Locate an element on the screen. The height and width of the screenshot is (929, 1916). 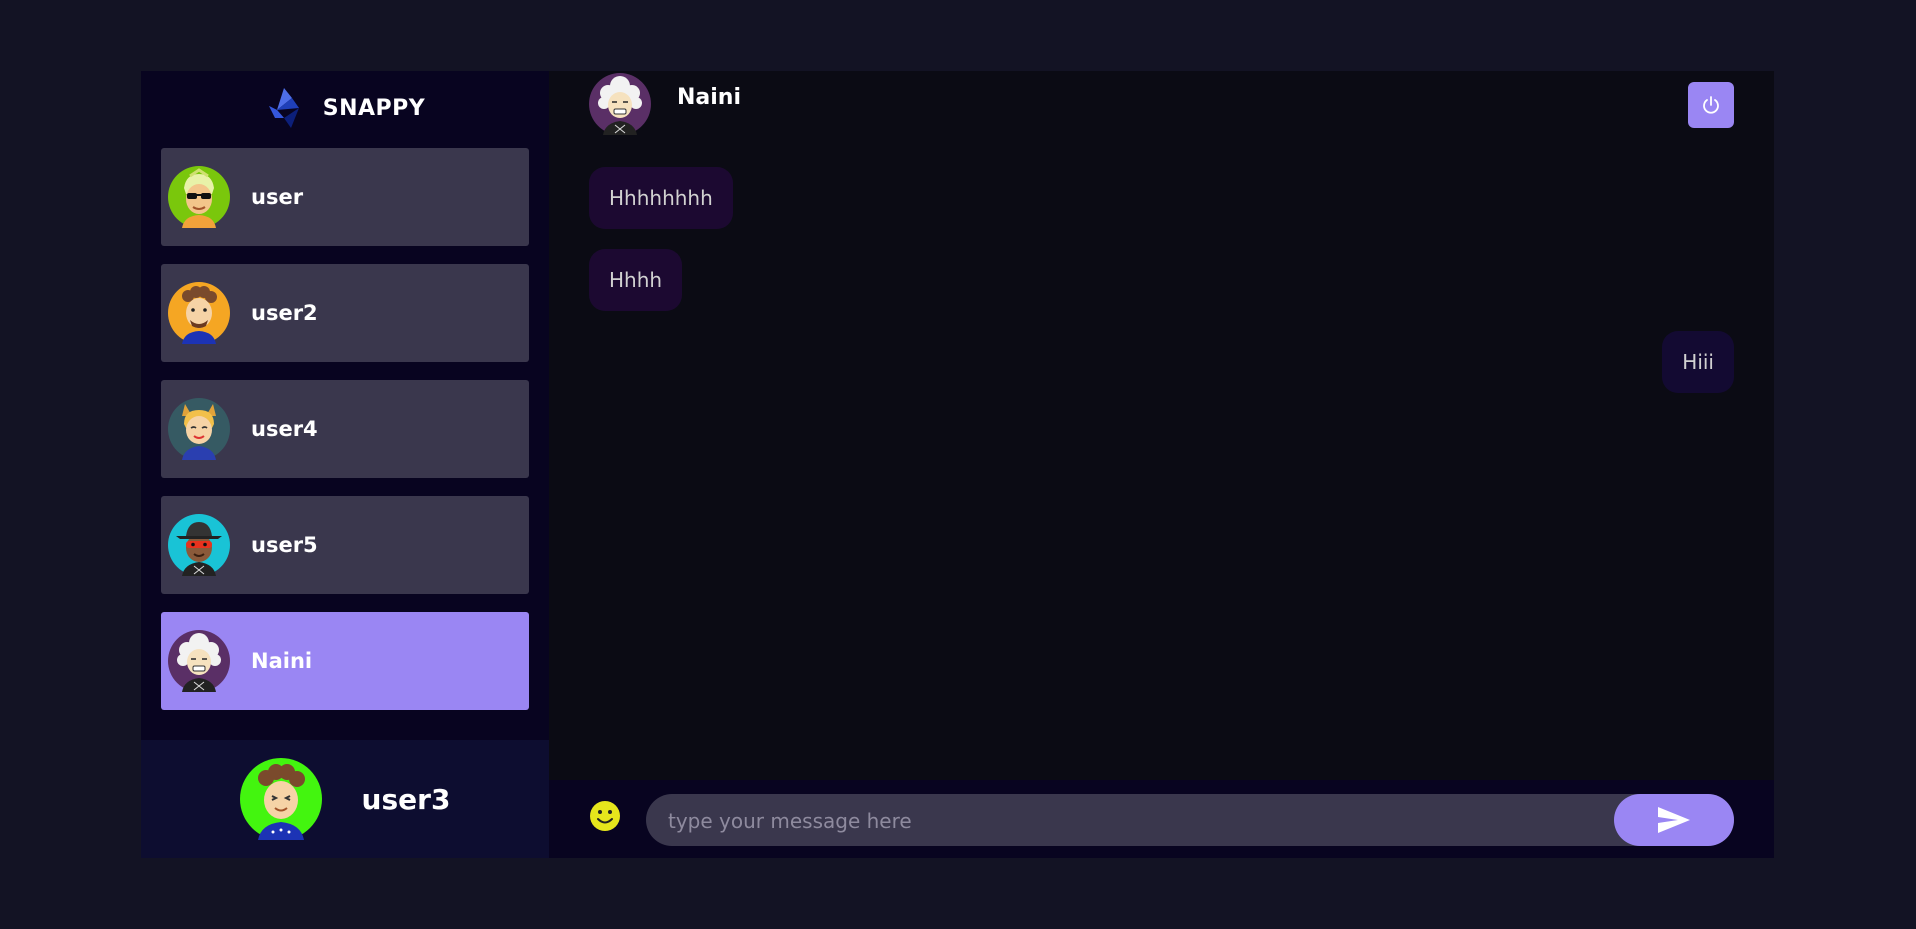
contact-item-user: user is located at coordinates (345, 197).